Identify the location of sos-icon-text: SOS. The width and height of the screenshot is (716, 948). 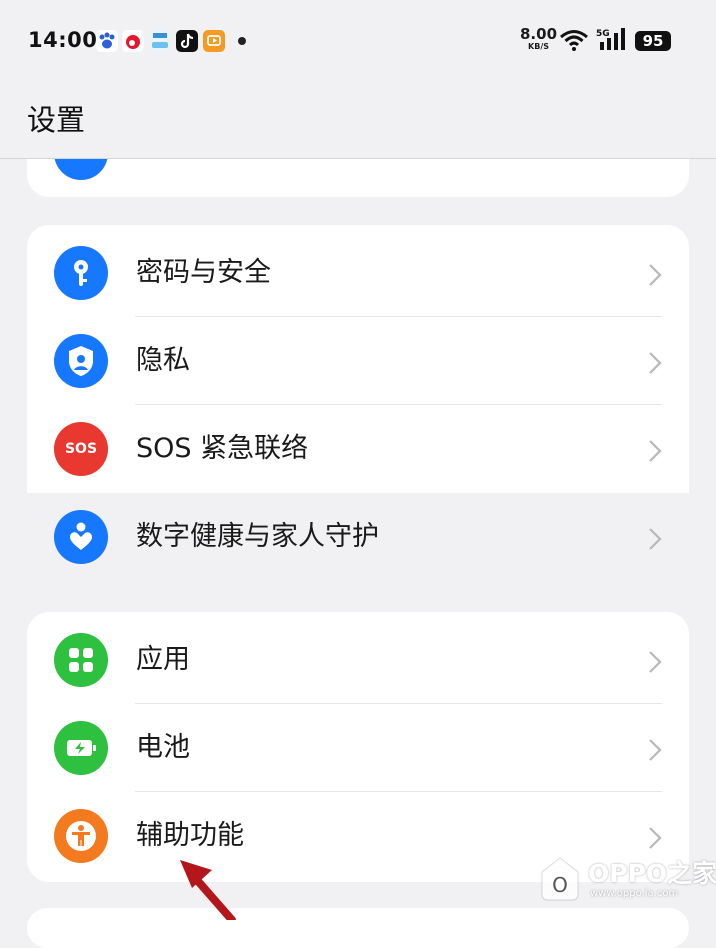
(81, 449).